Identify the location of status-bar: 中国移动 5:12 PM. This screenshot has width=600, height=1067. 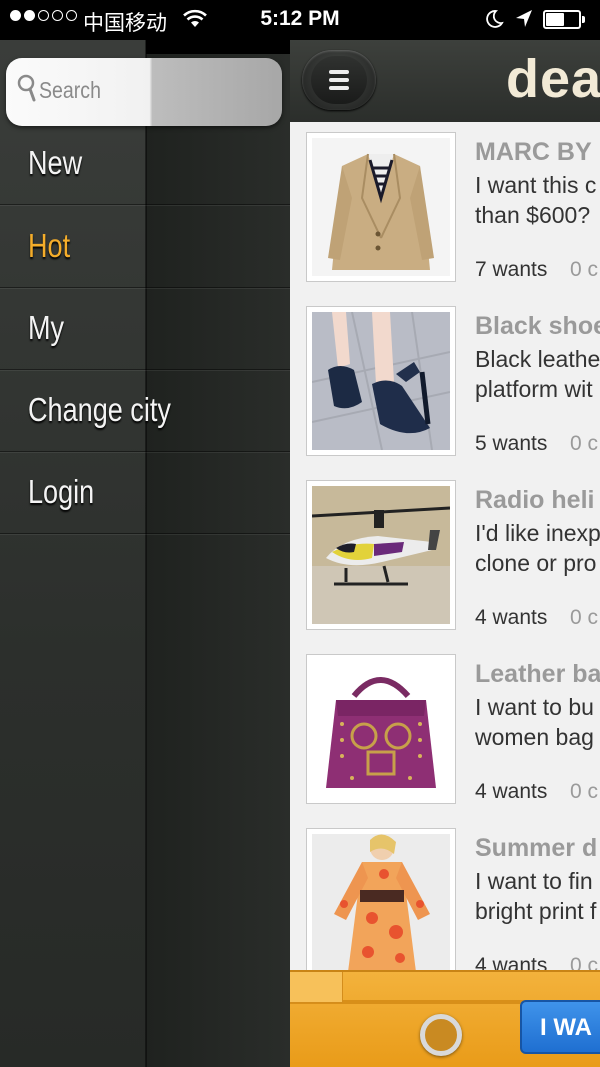
(300, 20).